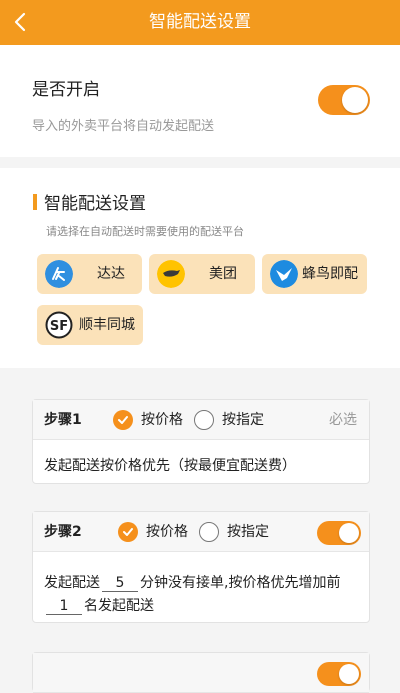 This screenshot has height=693, width=400. What do you see at coordinates (64, 606) in the screenshot?
I see `top-n-input: 1` at bounding box center [64, 606].